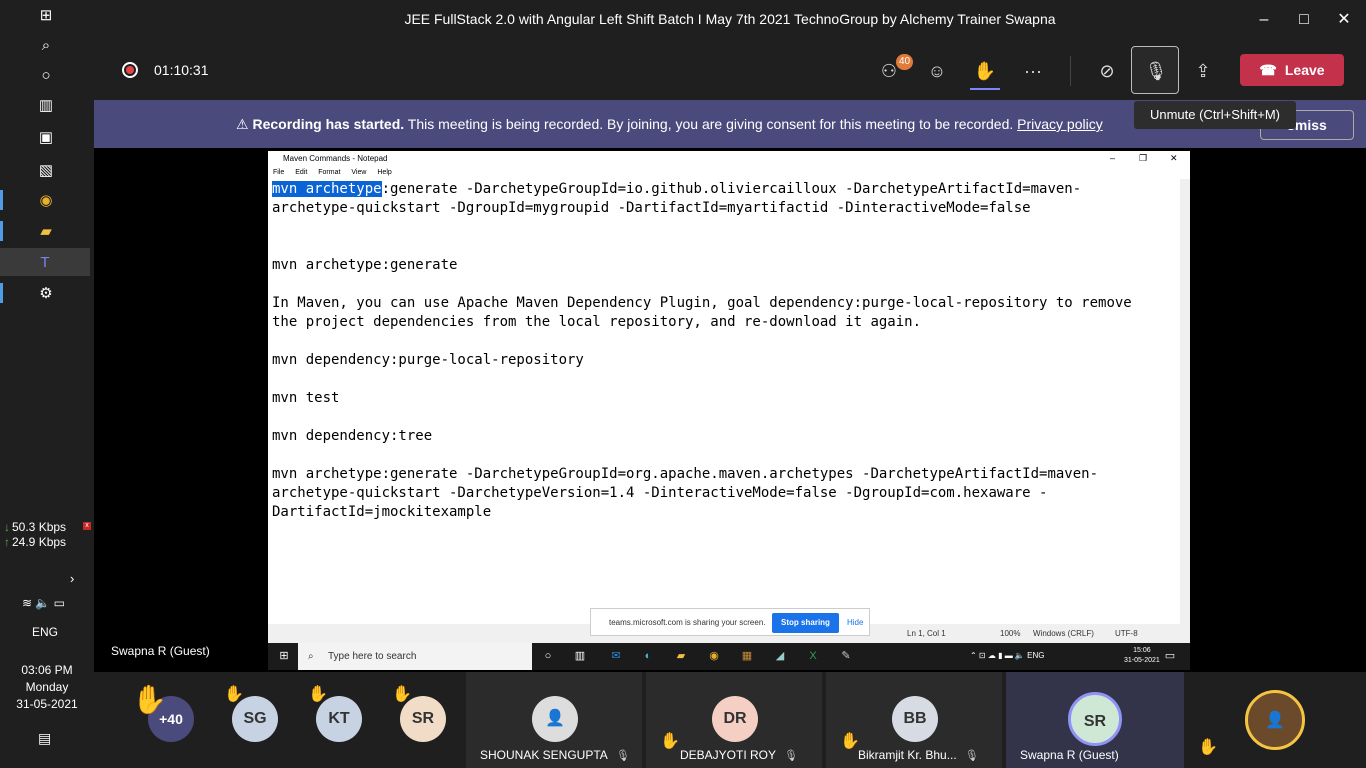 This screenshot has width=1366, height=768. What do you see at coordinates (47, 704) in the screenshot?
I see `clock-date: 31-05-2021` at bounding box center [47, 704].